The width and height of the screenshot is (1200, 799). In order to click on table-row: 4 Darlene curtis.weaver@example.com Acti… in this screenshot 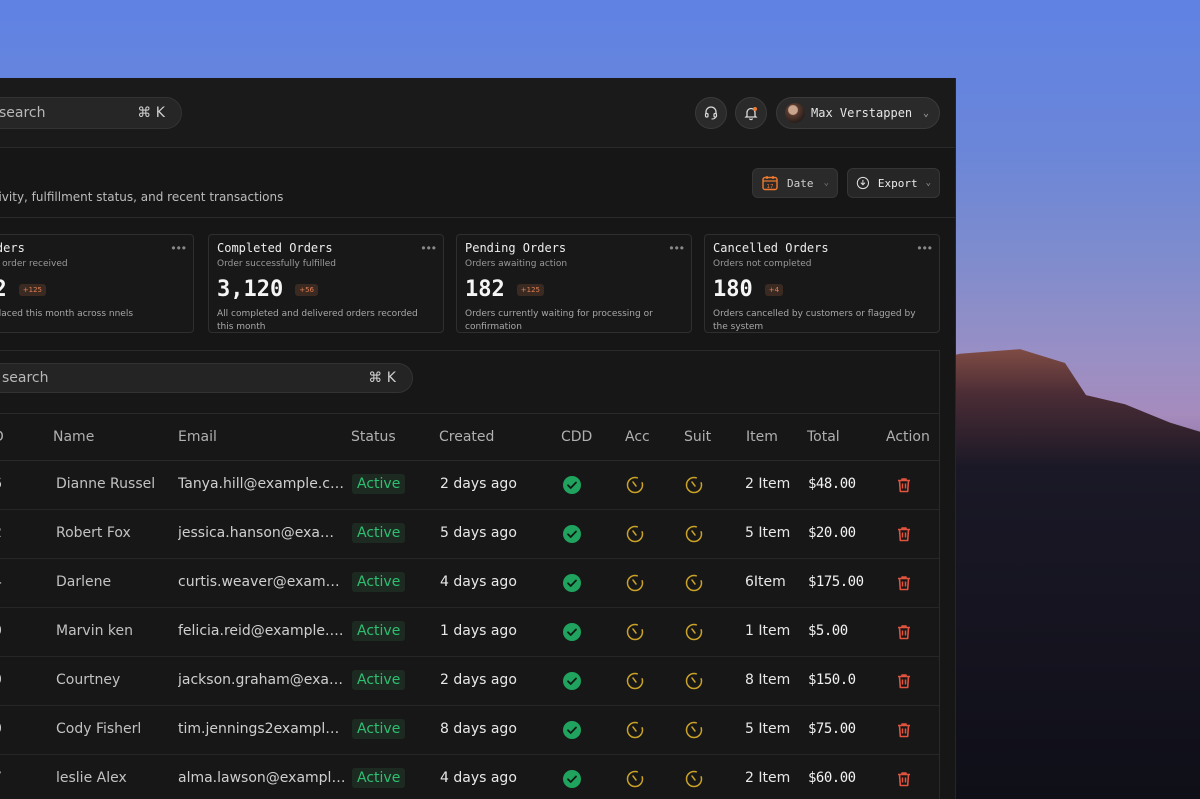, I will do `click(469, 583)`.